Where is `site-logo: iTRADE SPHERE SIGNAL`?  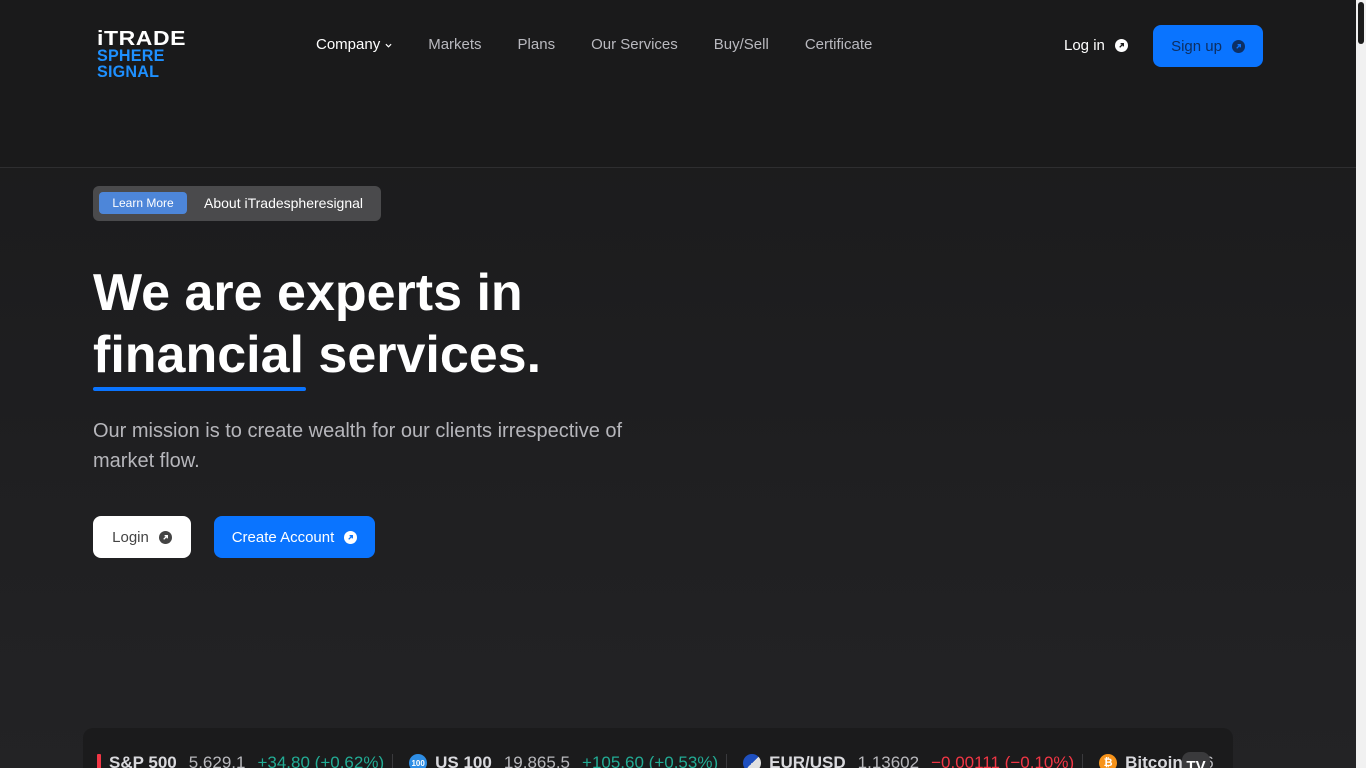
site-logo: iTRADE SPHERE SIGNAL is located at coordinates (167, 54).